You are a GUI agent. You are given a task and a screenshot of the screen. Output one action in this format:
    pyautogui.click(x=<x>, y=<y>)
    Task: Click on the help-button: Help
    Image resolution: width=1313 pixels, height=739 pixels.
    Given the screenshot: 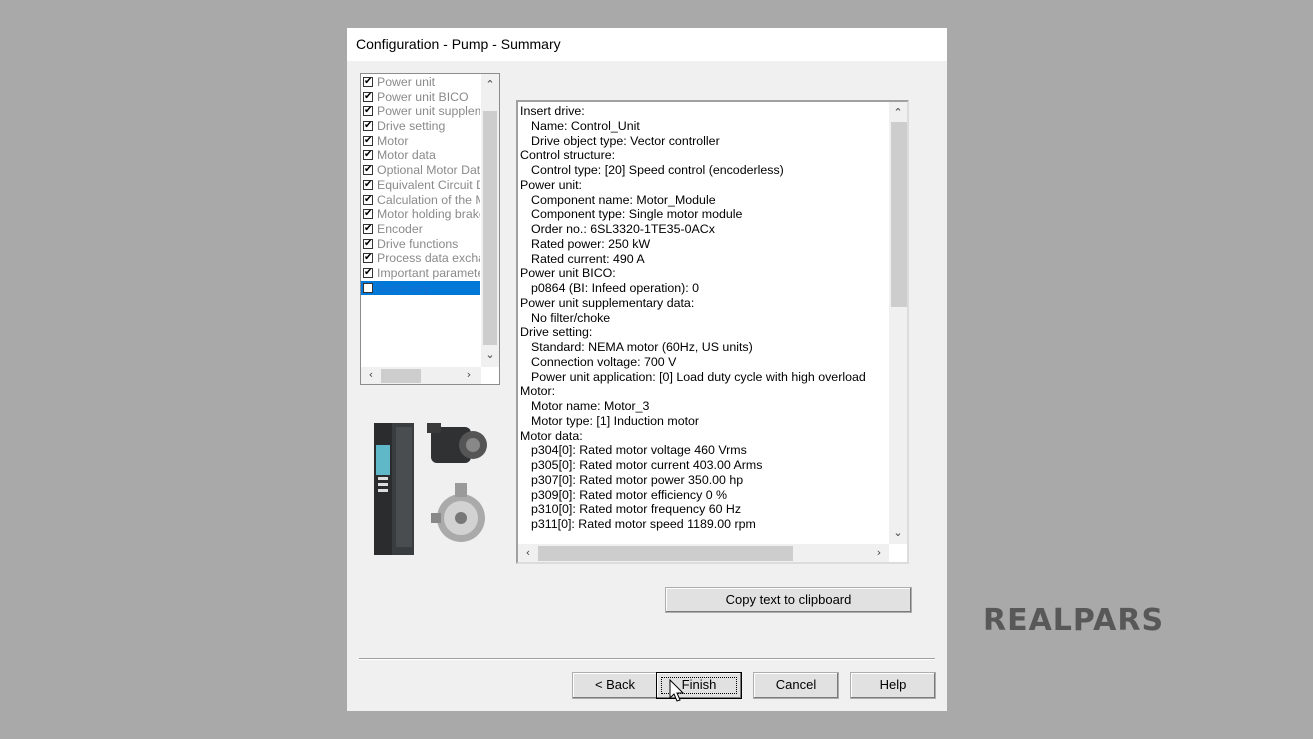 What is the action you would take?
    pyautogui.click(x=893, y=685)
    